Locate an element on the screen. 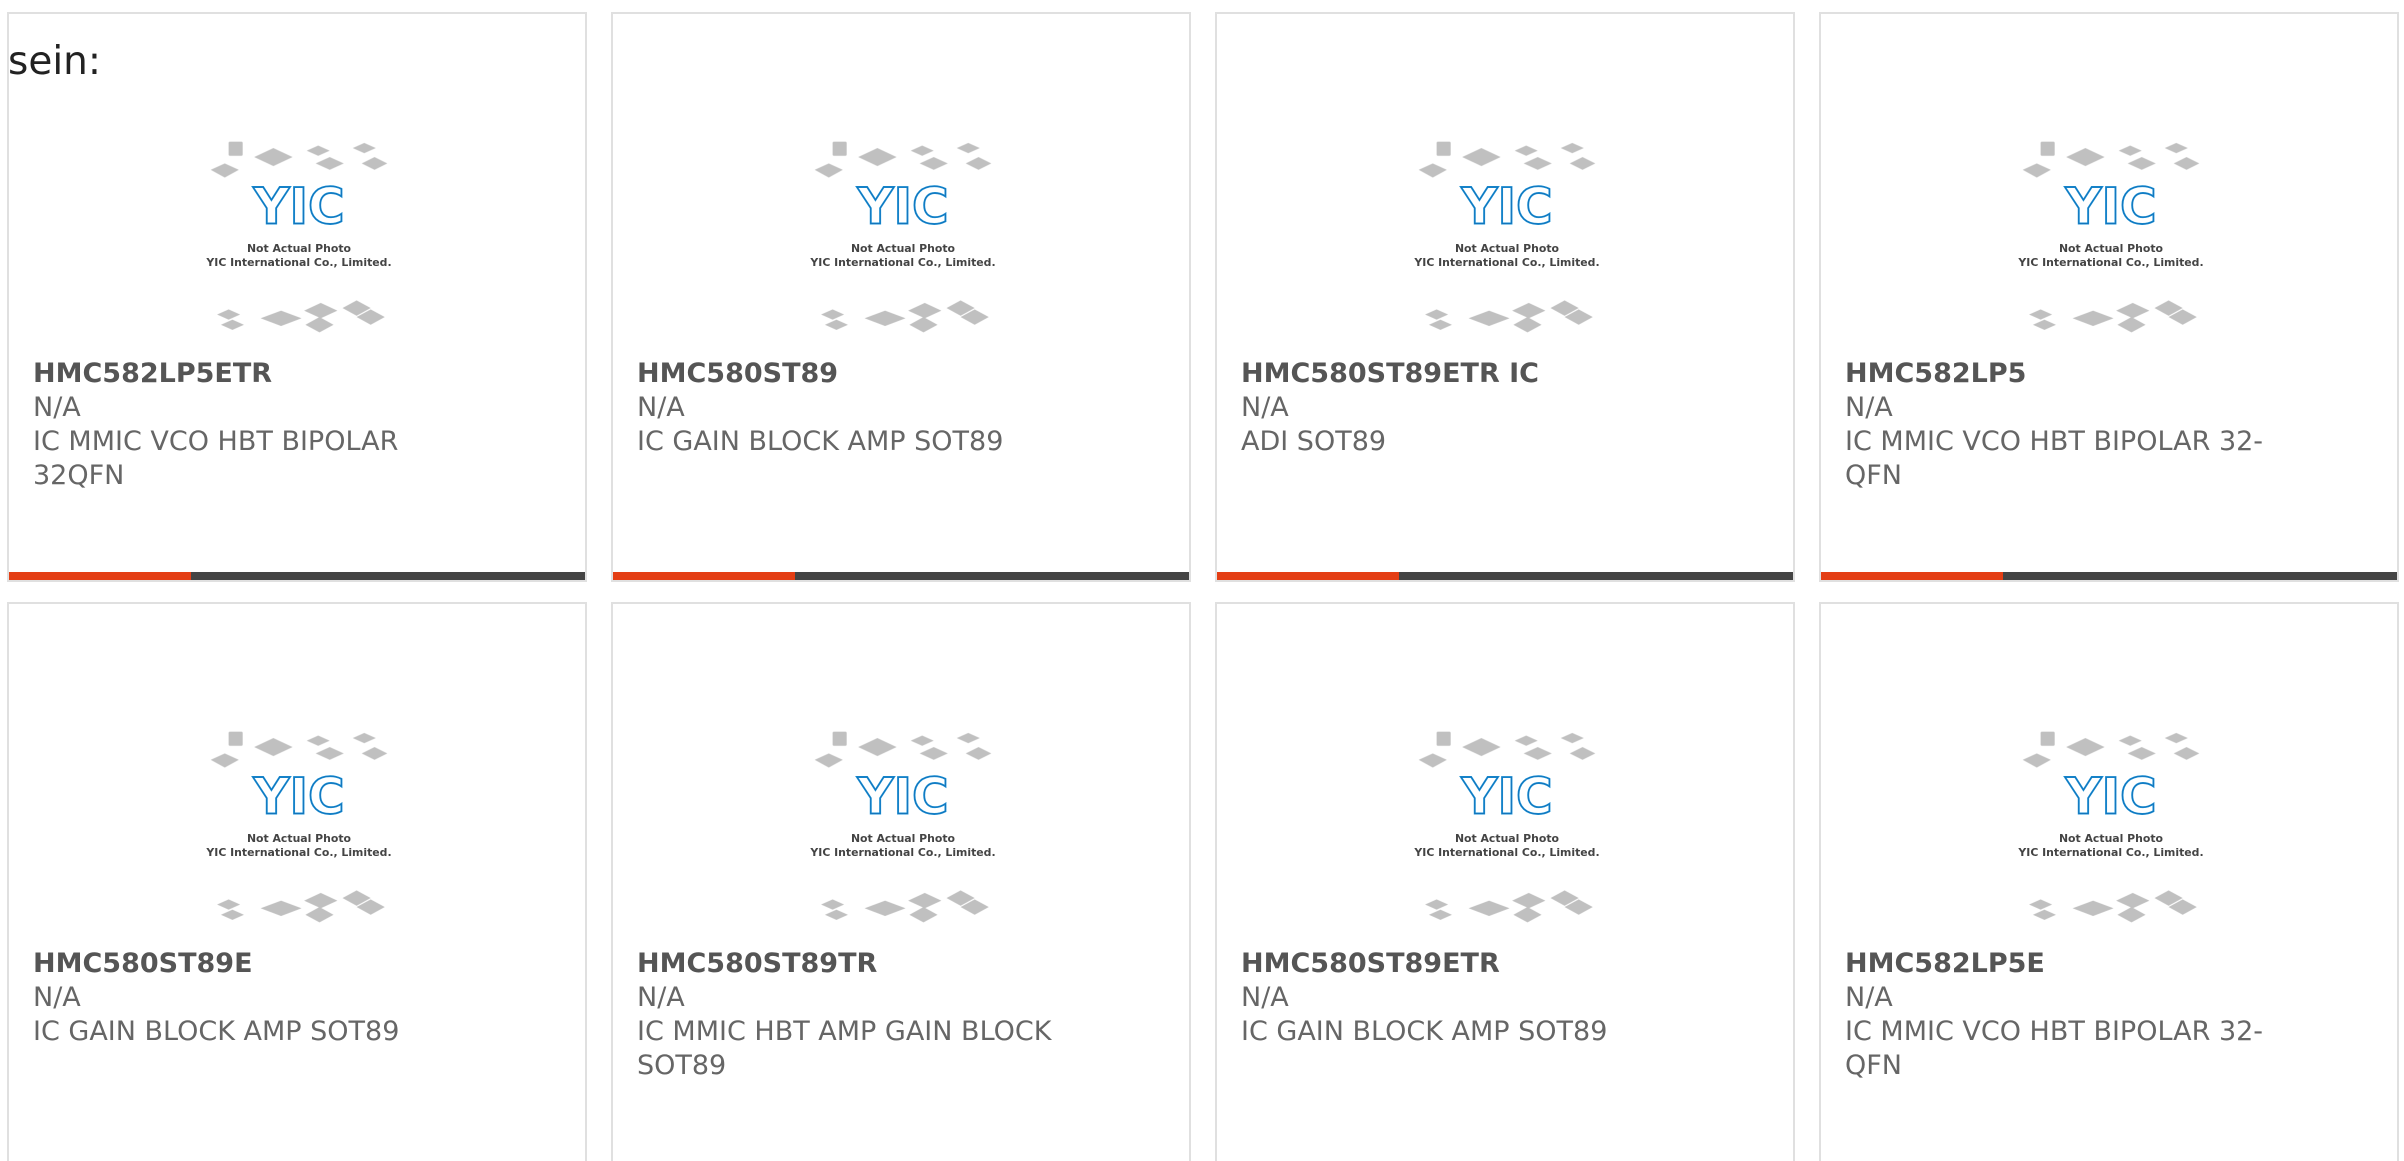  part-number: HMC582LP5 is located at coordinates (2055, 374).